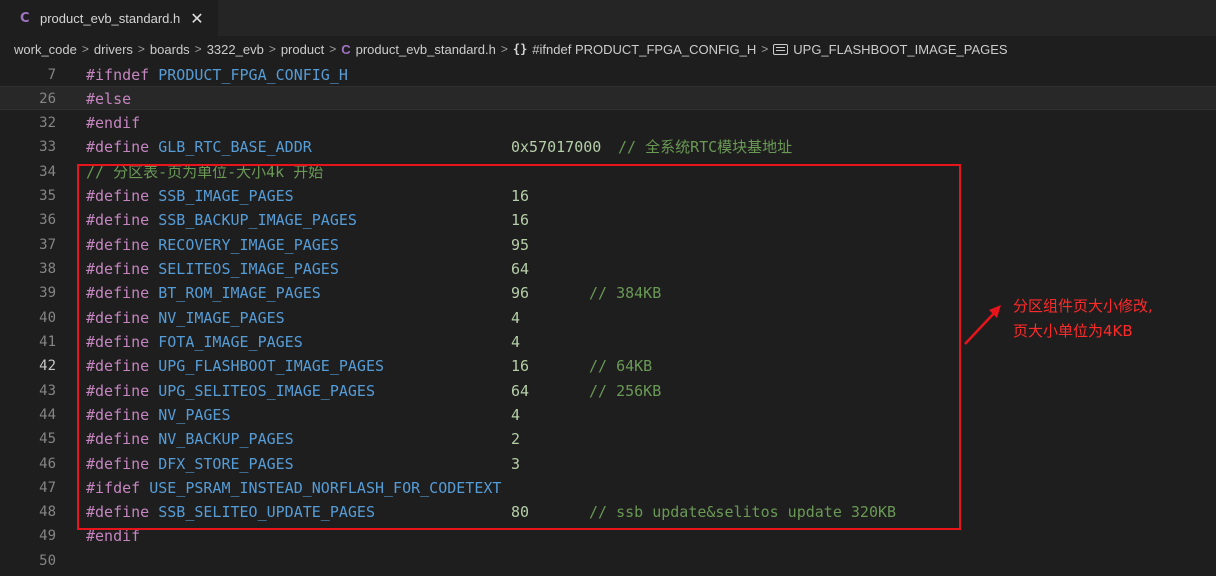  I want to click on code-line: 37 #define RECOVERY_IMAGE_PAGES 95, so click(608, 245).